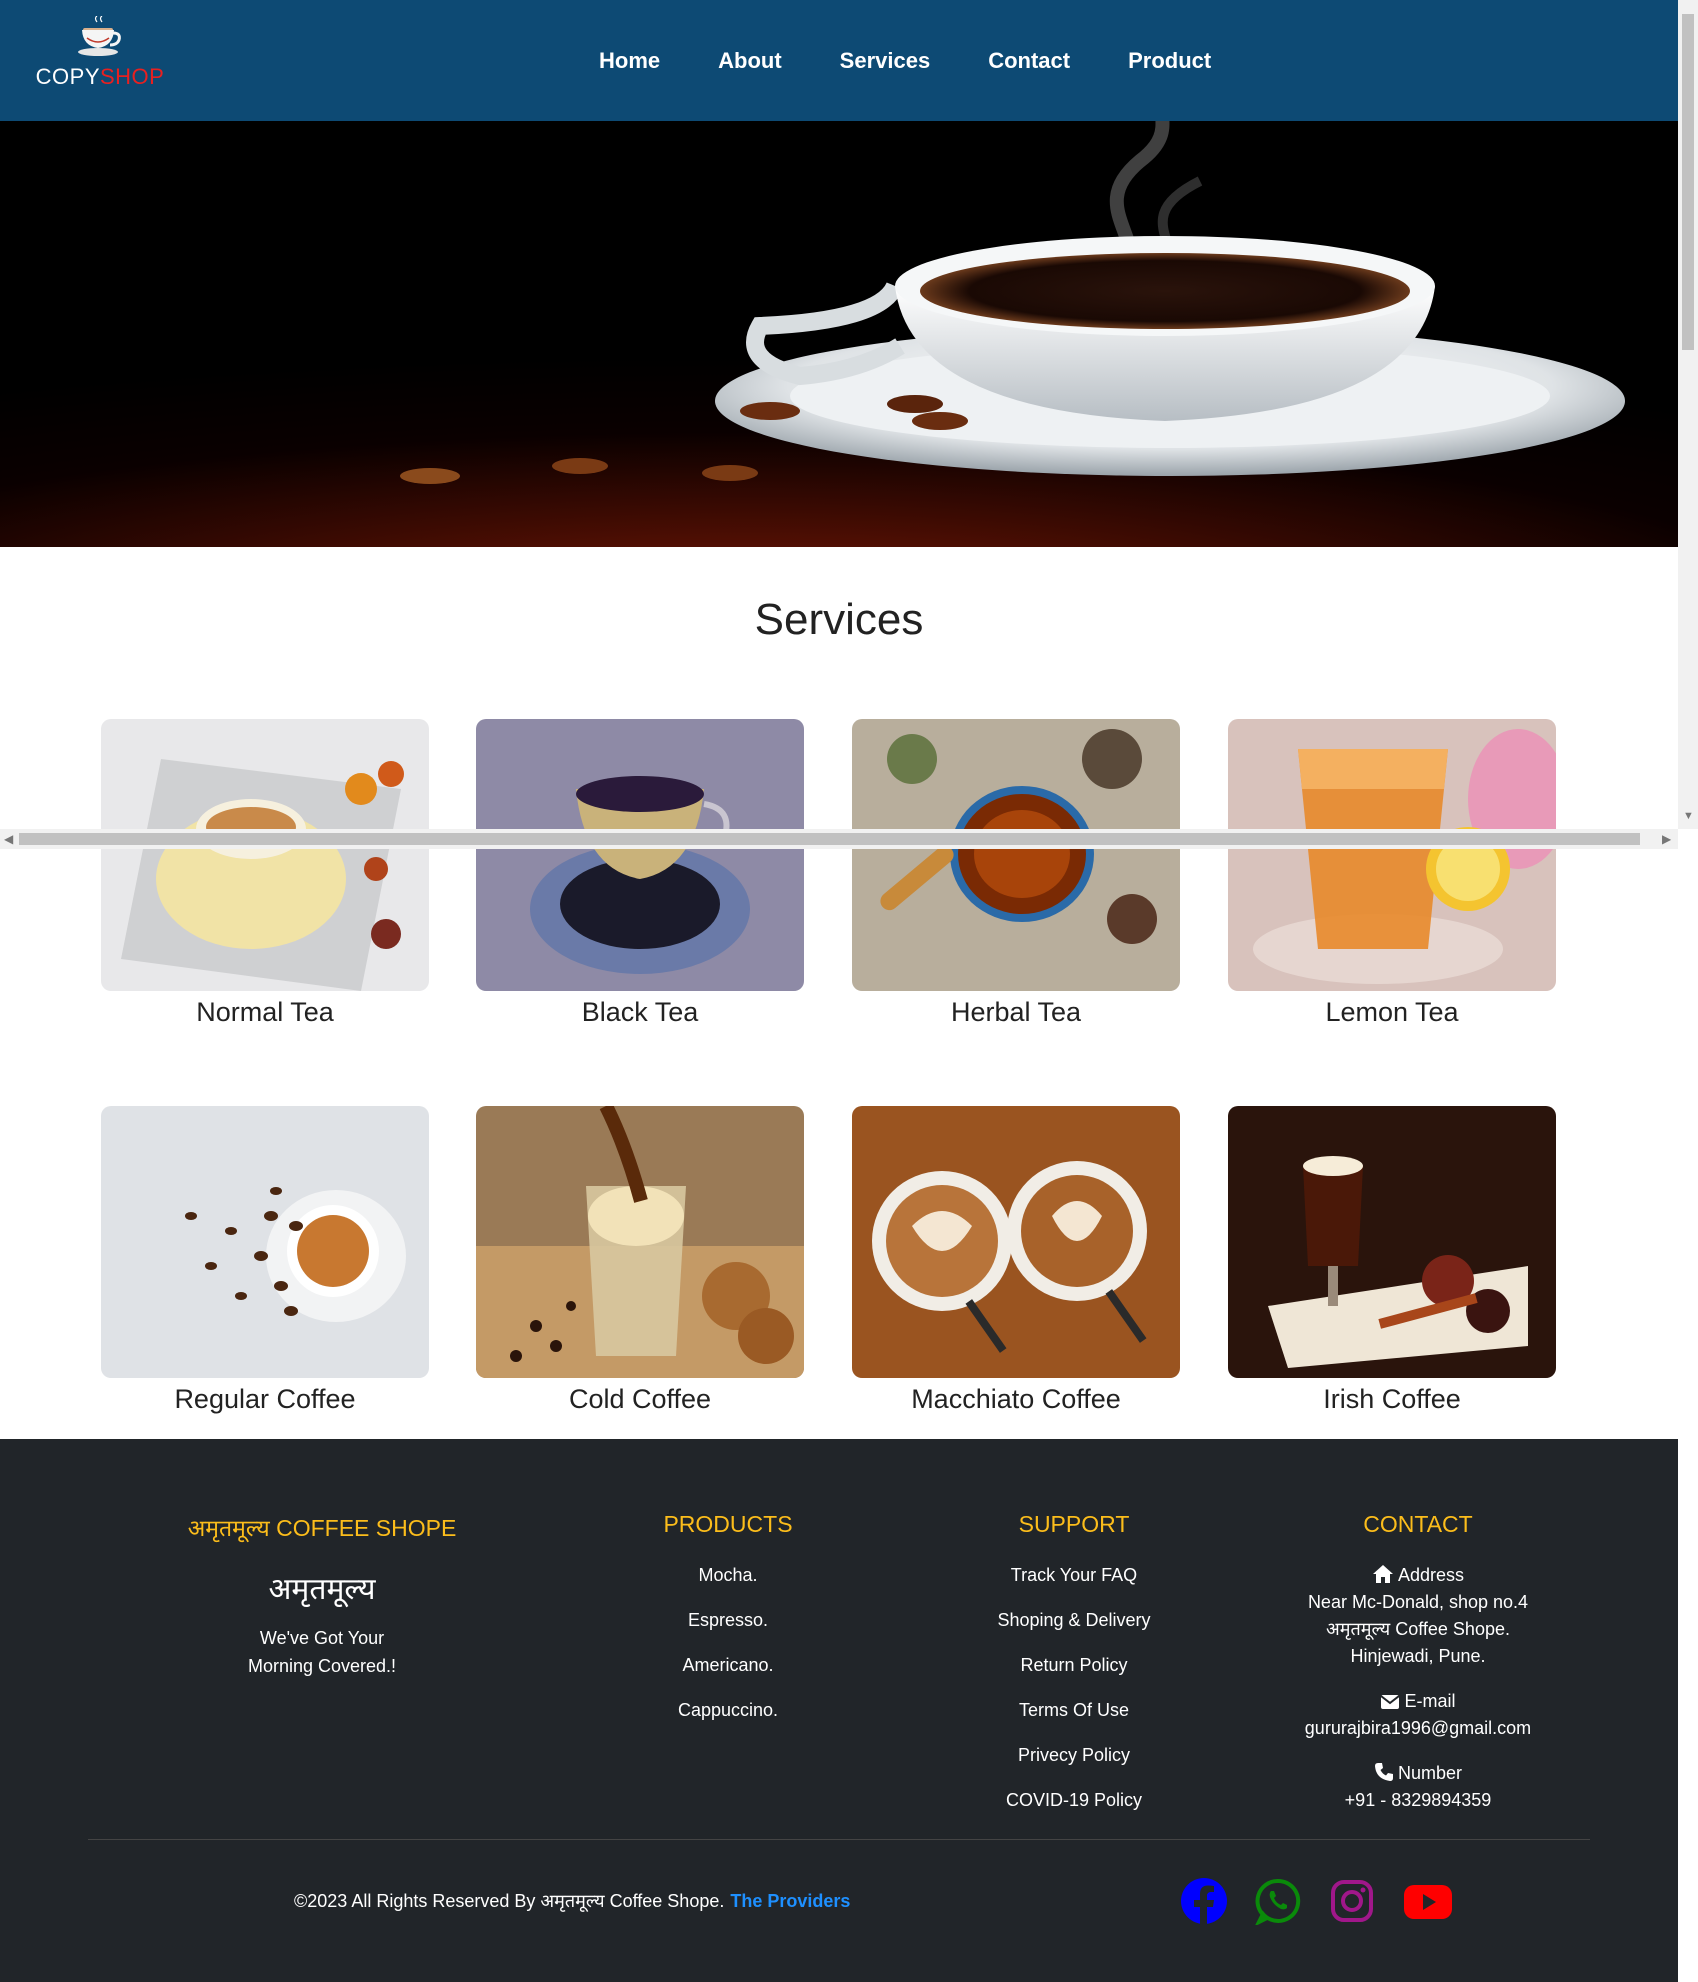 The image size is (1698, 1982). Describe the element at coordinates (1688, 816) in the screenshot. I see `scroll-down-arrow-icon: ▼` at that location.